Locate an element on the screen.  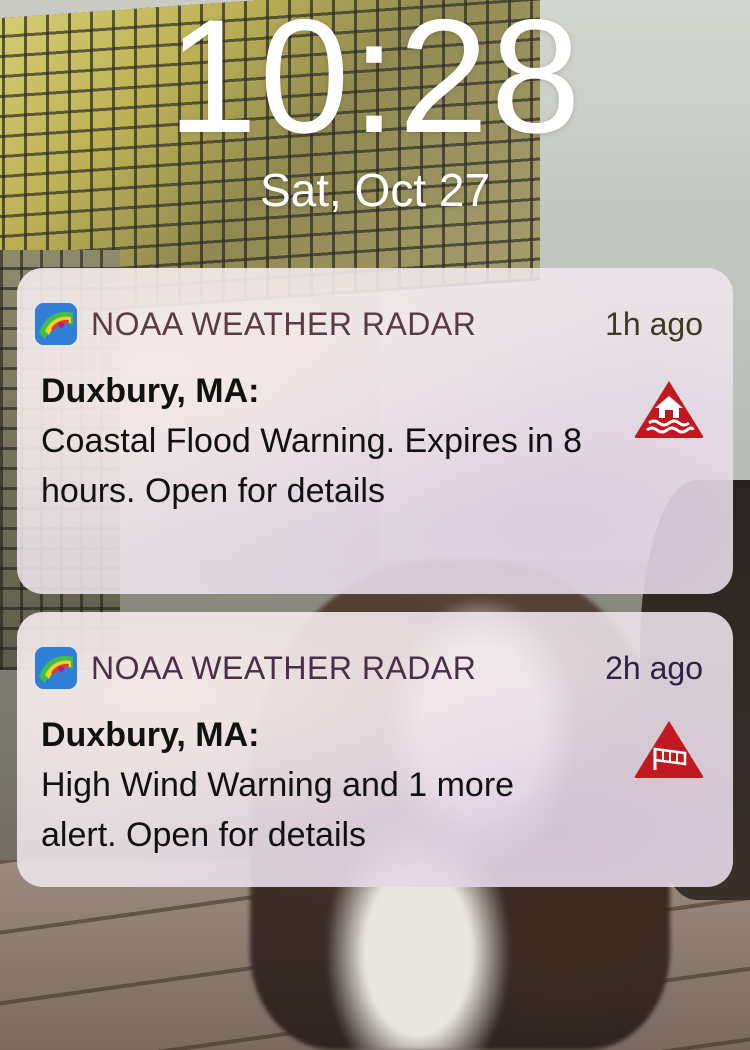
notification-header: NOAA WEATHER RADAR 1h ago is located at coordinates (369, 324).